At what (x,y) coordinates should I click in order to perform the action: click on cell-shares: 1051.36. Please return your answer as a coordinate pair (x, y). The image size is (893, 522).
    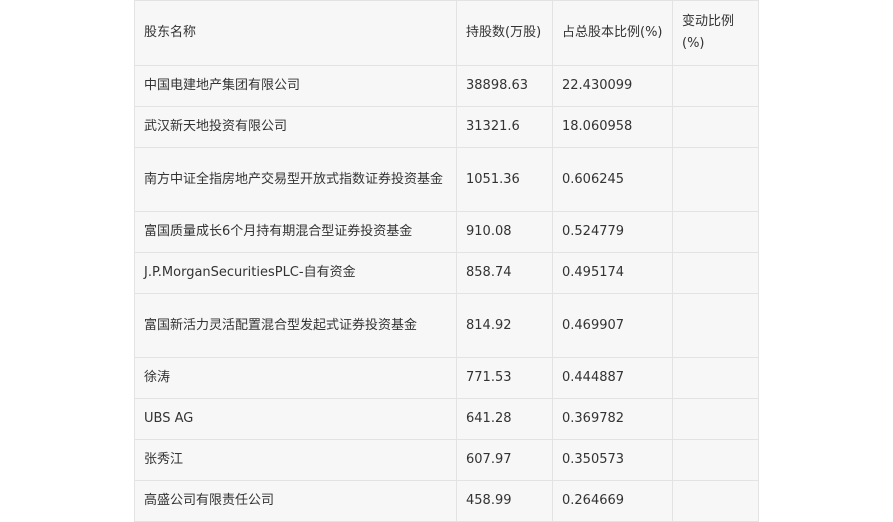
    Looking at the image, I should click on (504, 179).